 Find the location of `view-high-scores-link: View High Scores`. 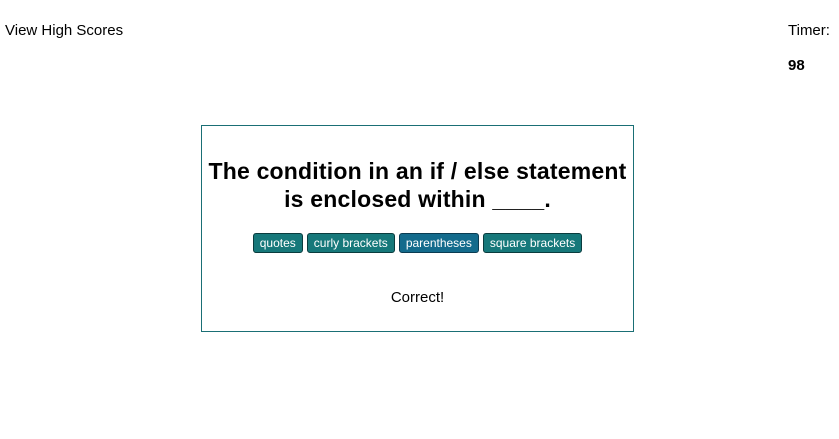

view-high-scores-link: View High Scores is located at coordinates (64, 31).